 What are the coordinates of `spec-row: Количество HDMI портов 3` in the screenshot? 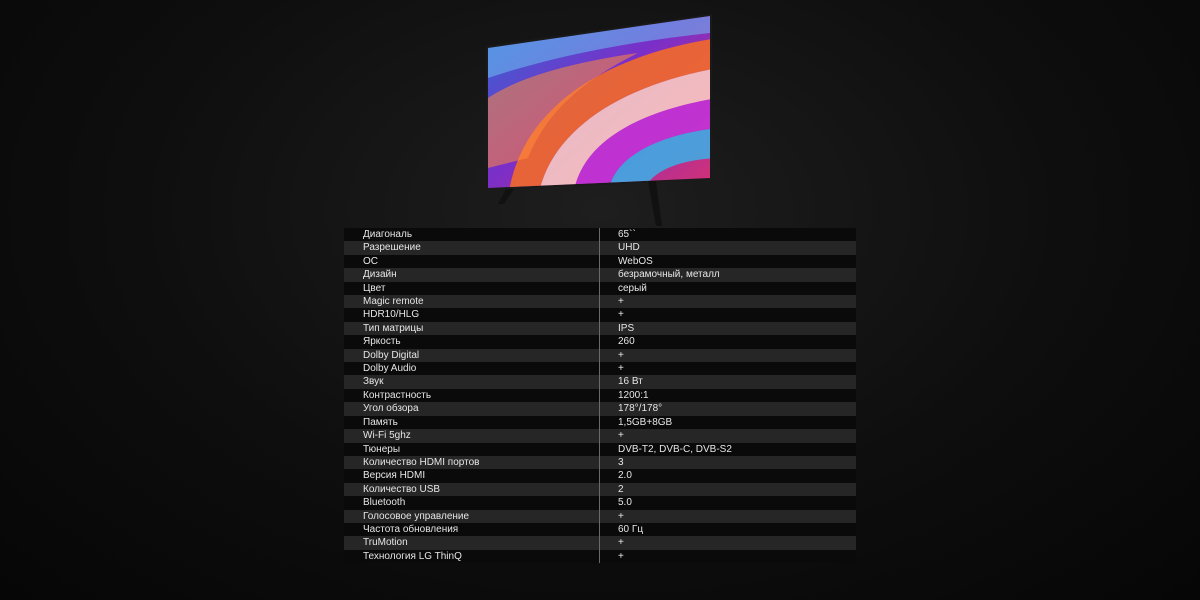 It's located at (600, 462).